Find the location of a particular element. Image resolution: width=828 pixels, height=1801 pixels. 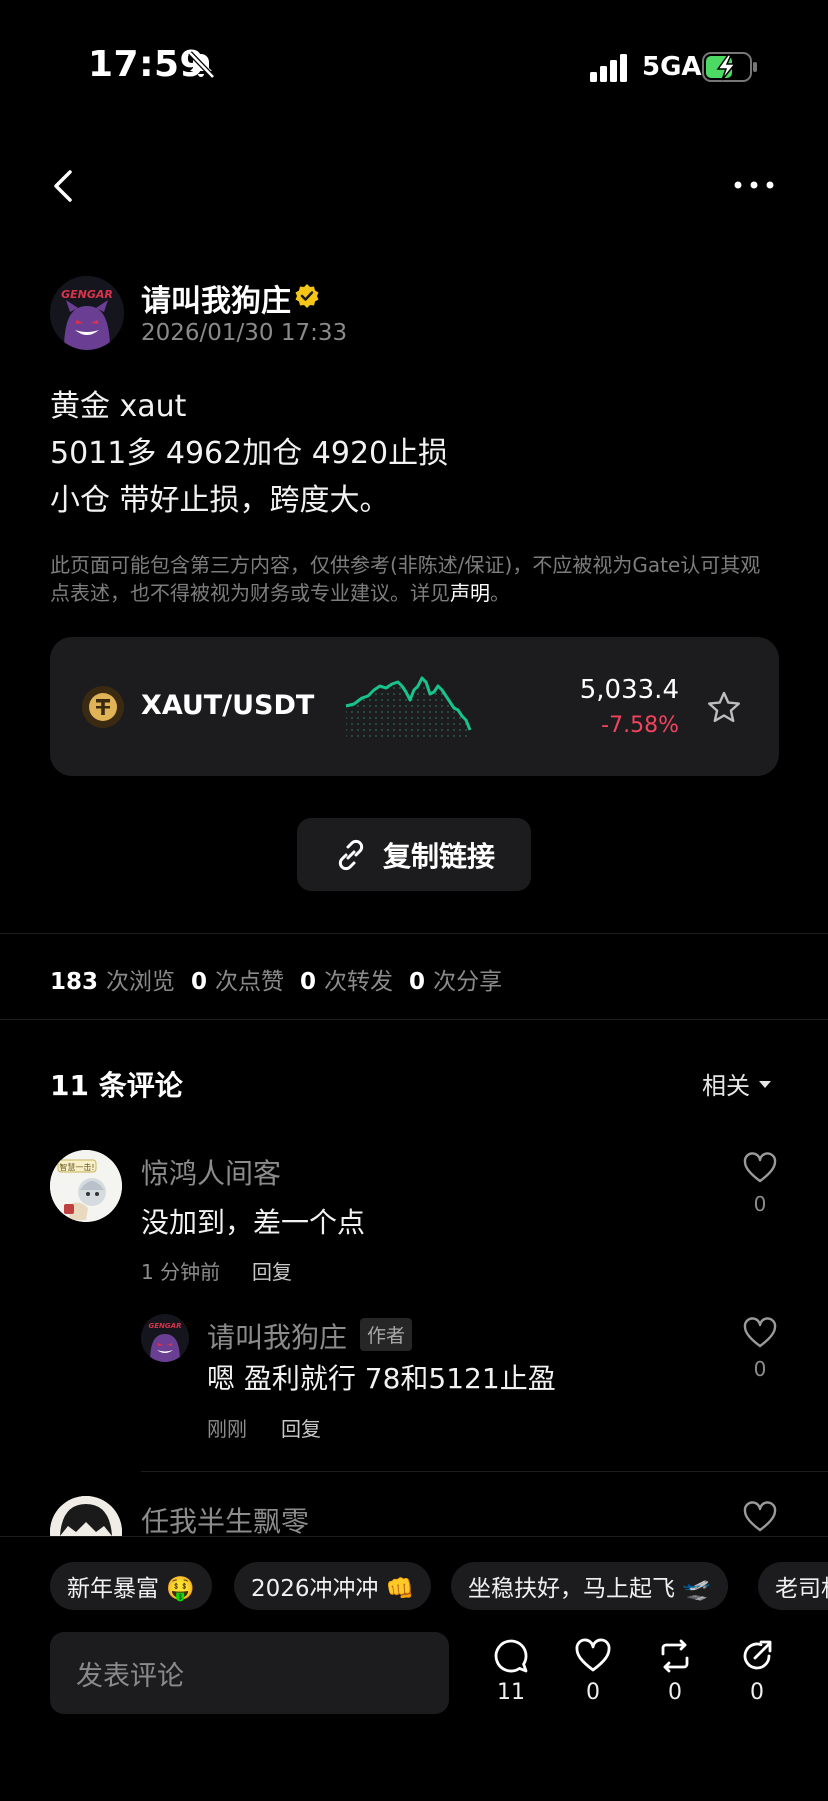

repost-action: 0 is located at coordinates (675, 1671).